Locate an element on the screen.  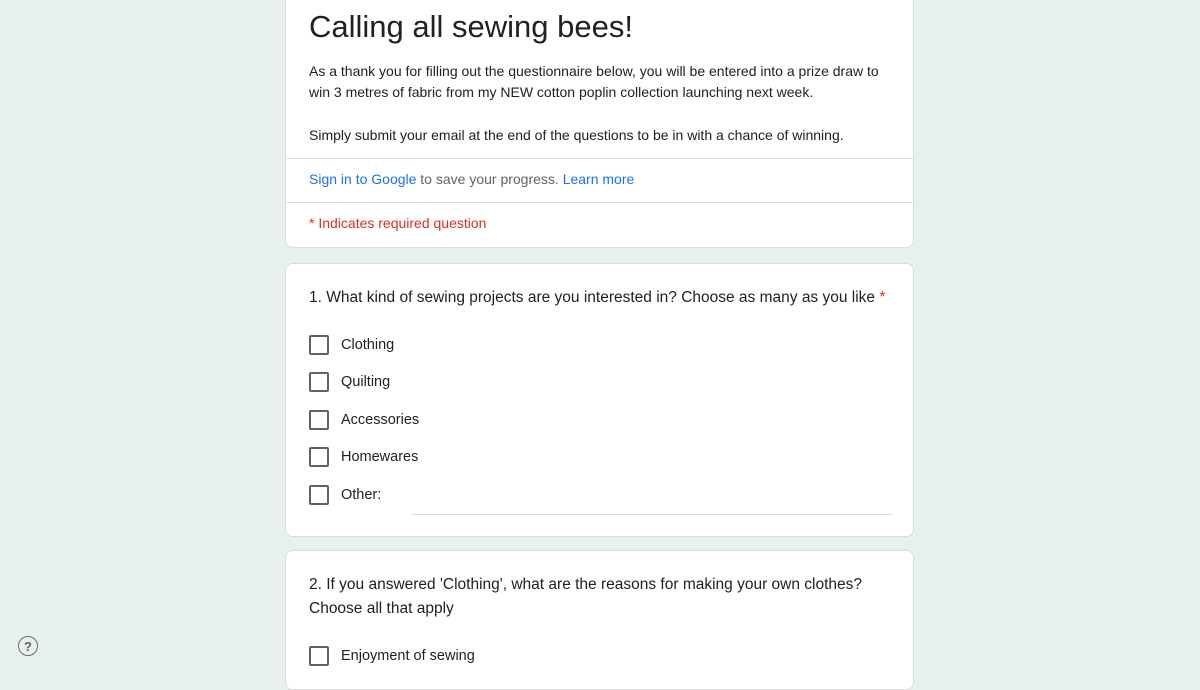
option-label: Clothing is located at coordinates (368, 345).